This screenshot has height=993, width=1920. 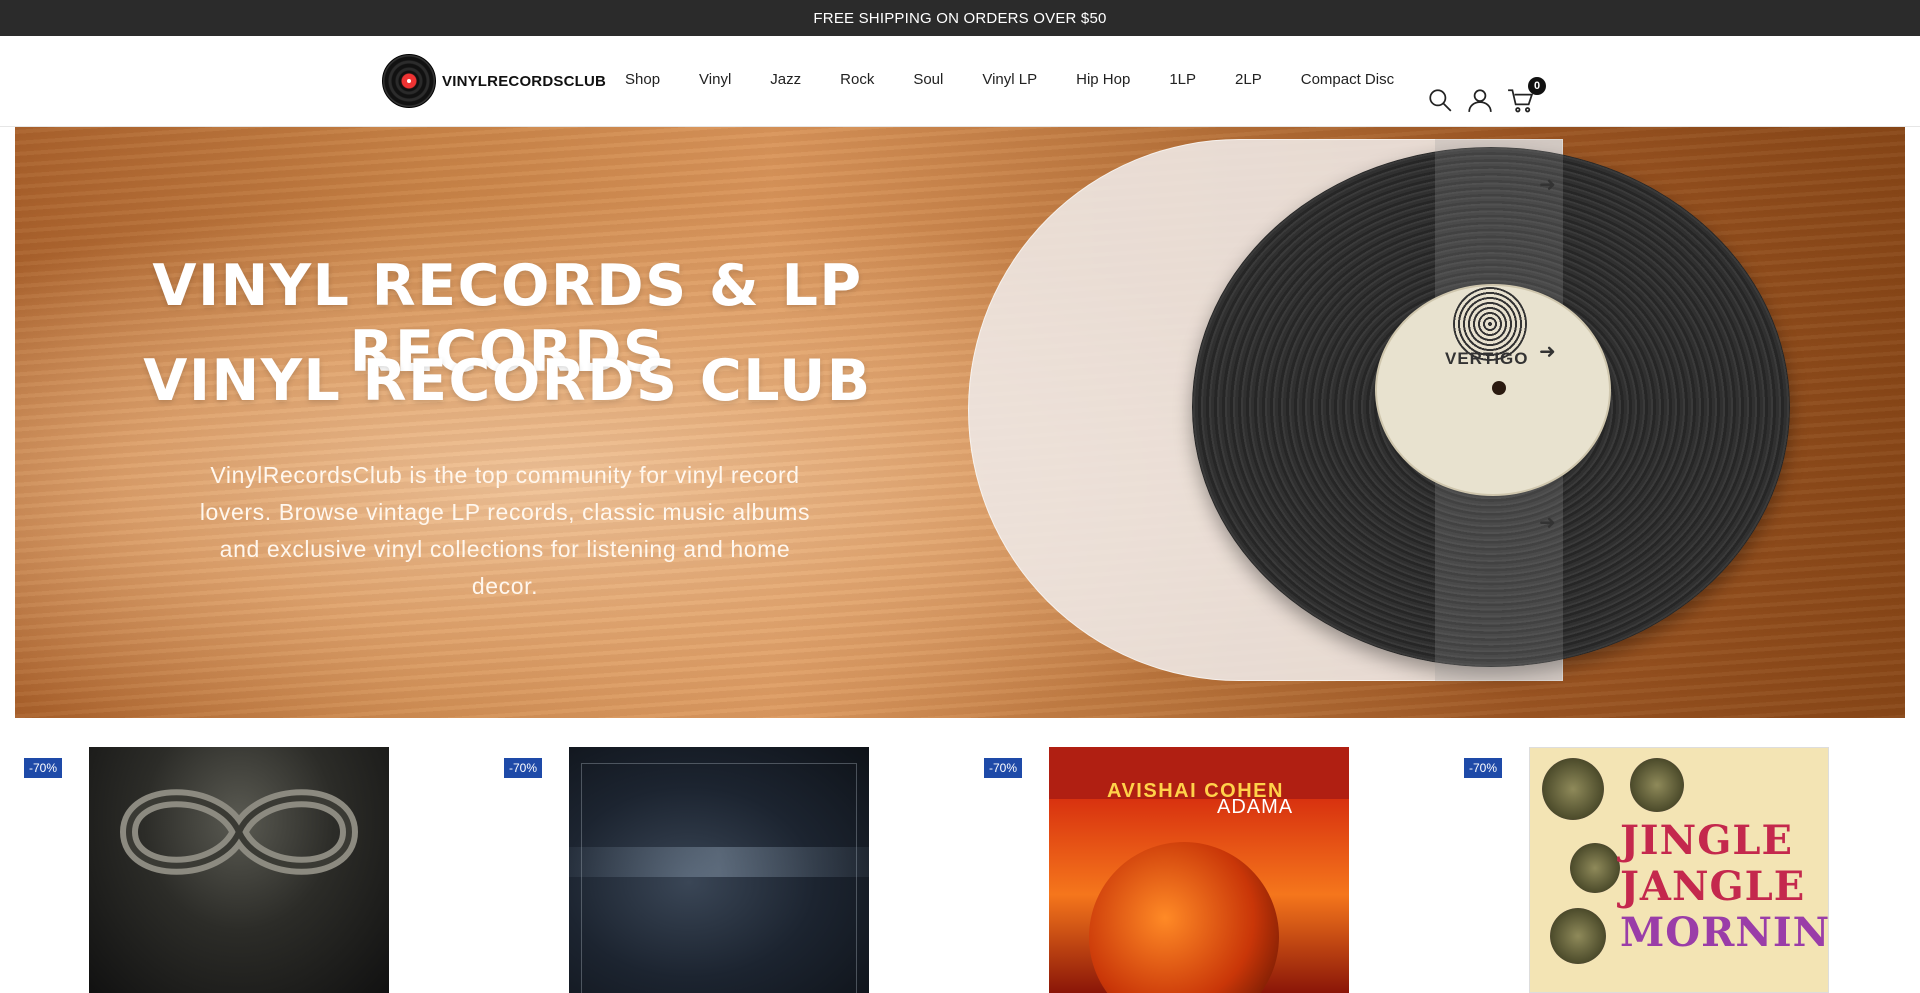 What do you see at coordinates (524, 81) in the screenshot?
I see `logo-text: VINYLRECORDSCLUB` at bounding box center [524, 81].